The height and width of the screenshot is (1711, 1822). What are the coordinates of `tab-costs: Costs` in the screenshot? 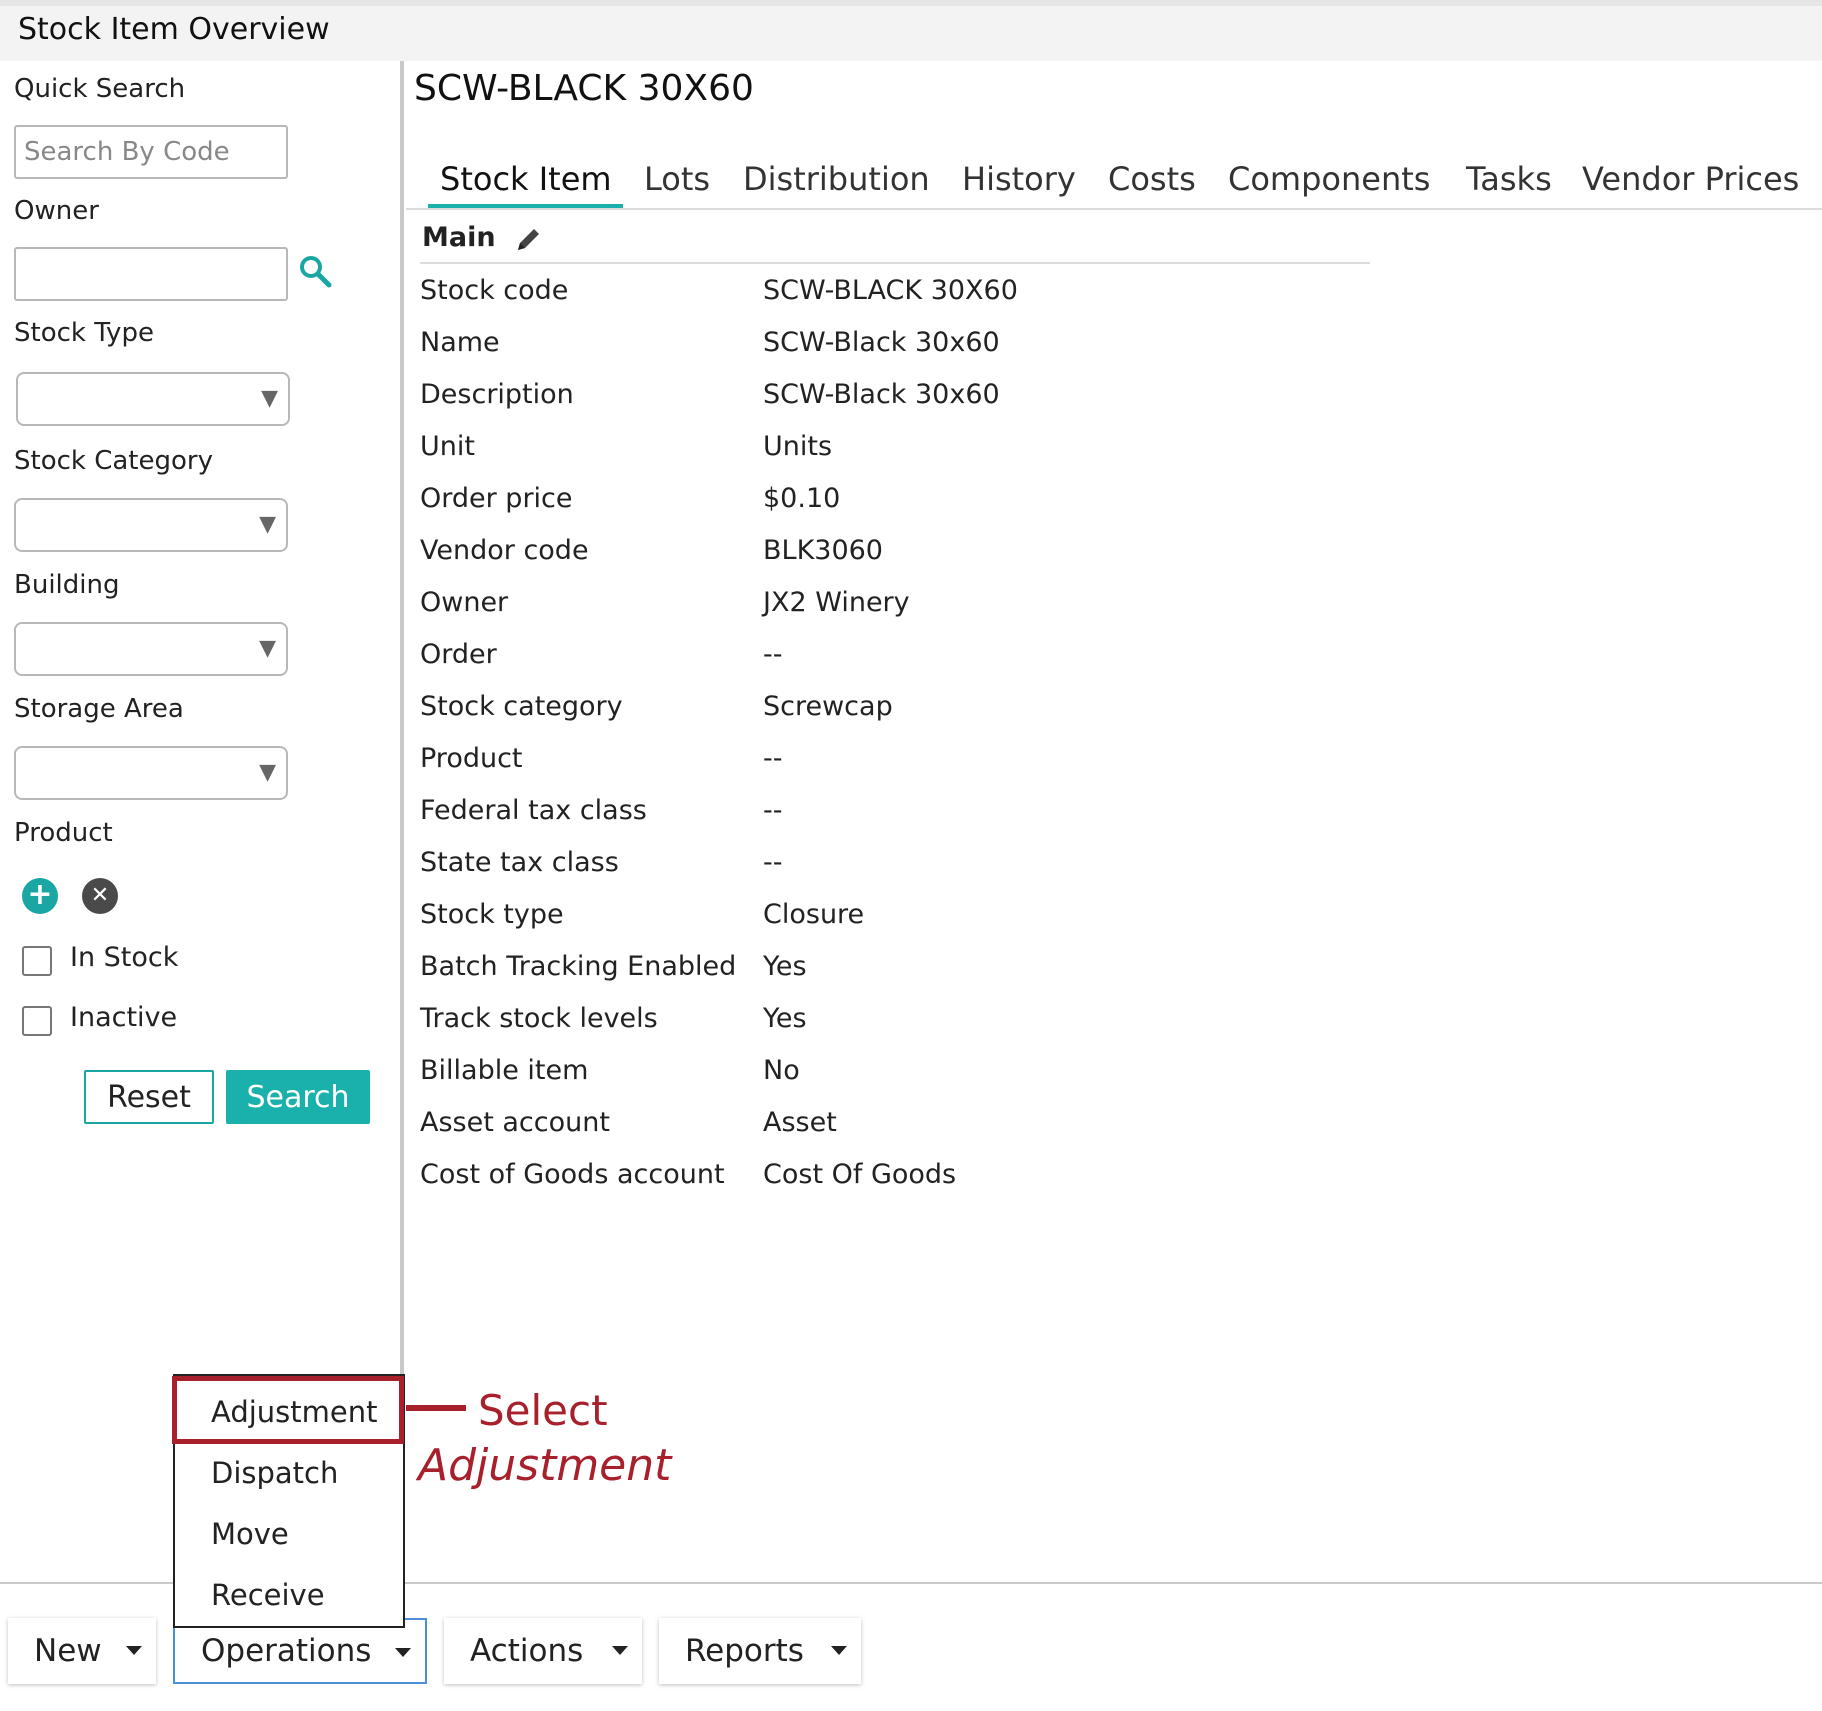 It's located at (1152, 179).